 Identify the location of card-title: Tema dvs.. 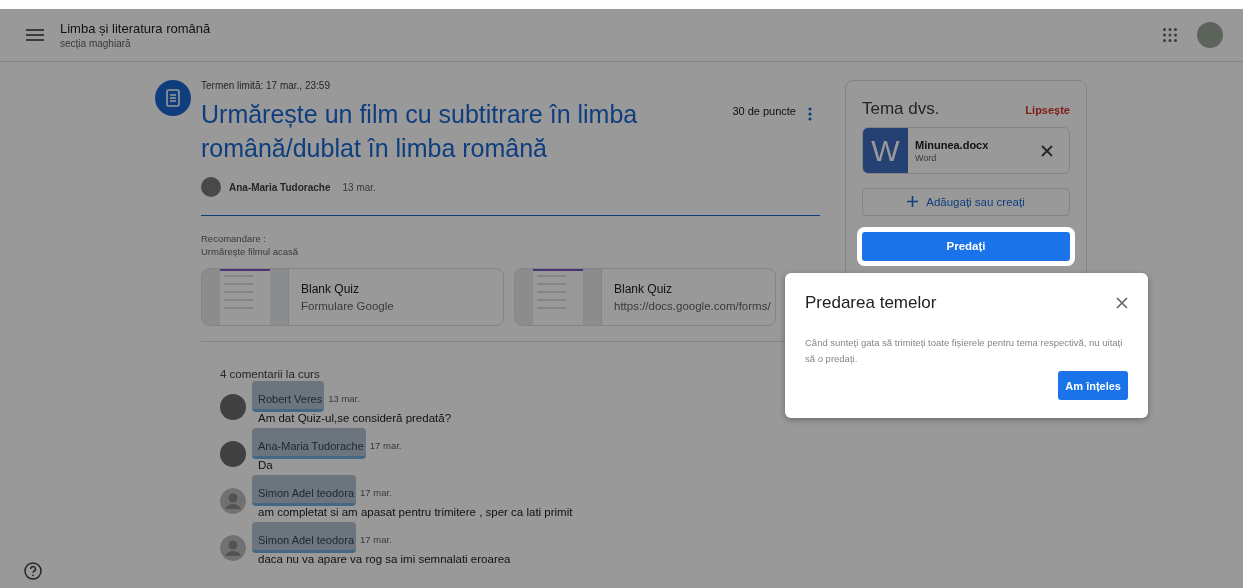
(901, 109).